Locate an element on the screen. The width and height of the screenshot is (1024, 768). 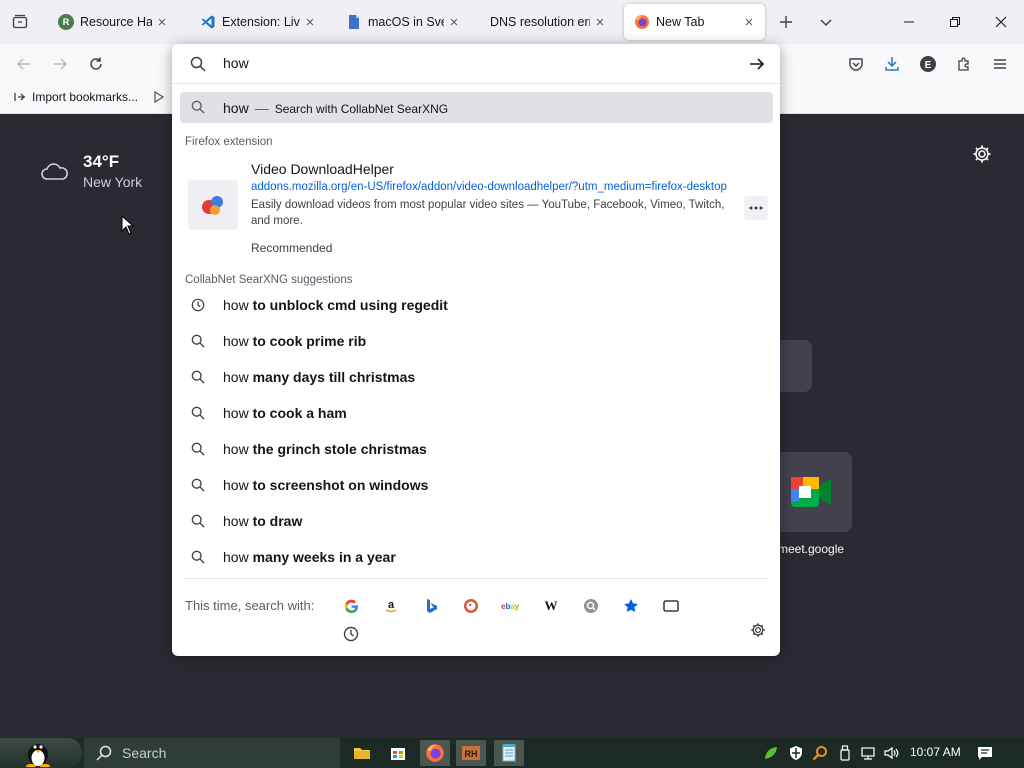
tab-extension-live: Extension: Live S × is located at coordinates (258, 22).